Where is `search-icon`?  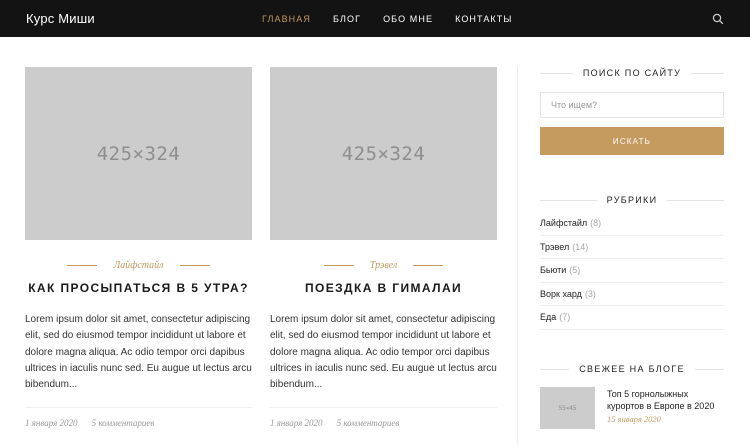
search-icon is located at coordinates (718, 18).